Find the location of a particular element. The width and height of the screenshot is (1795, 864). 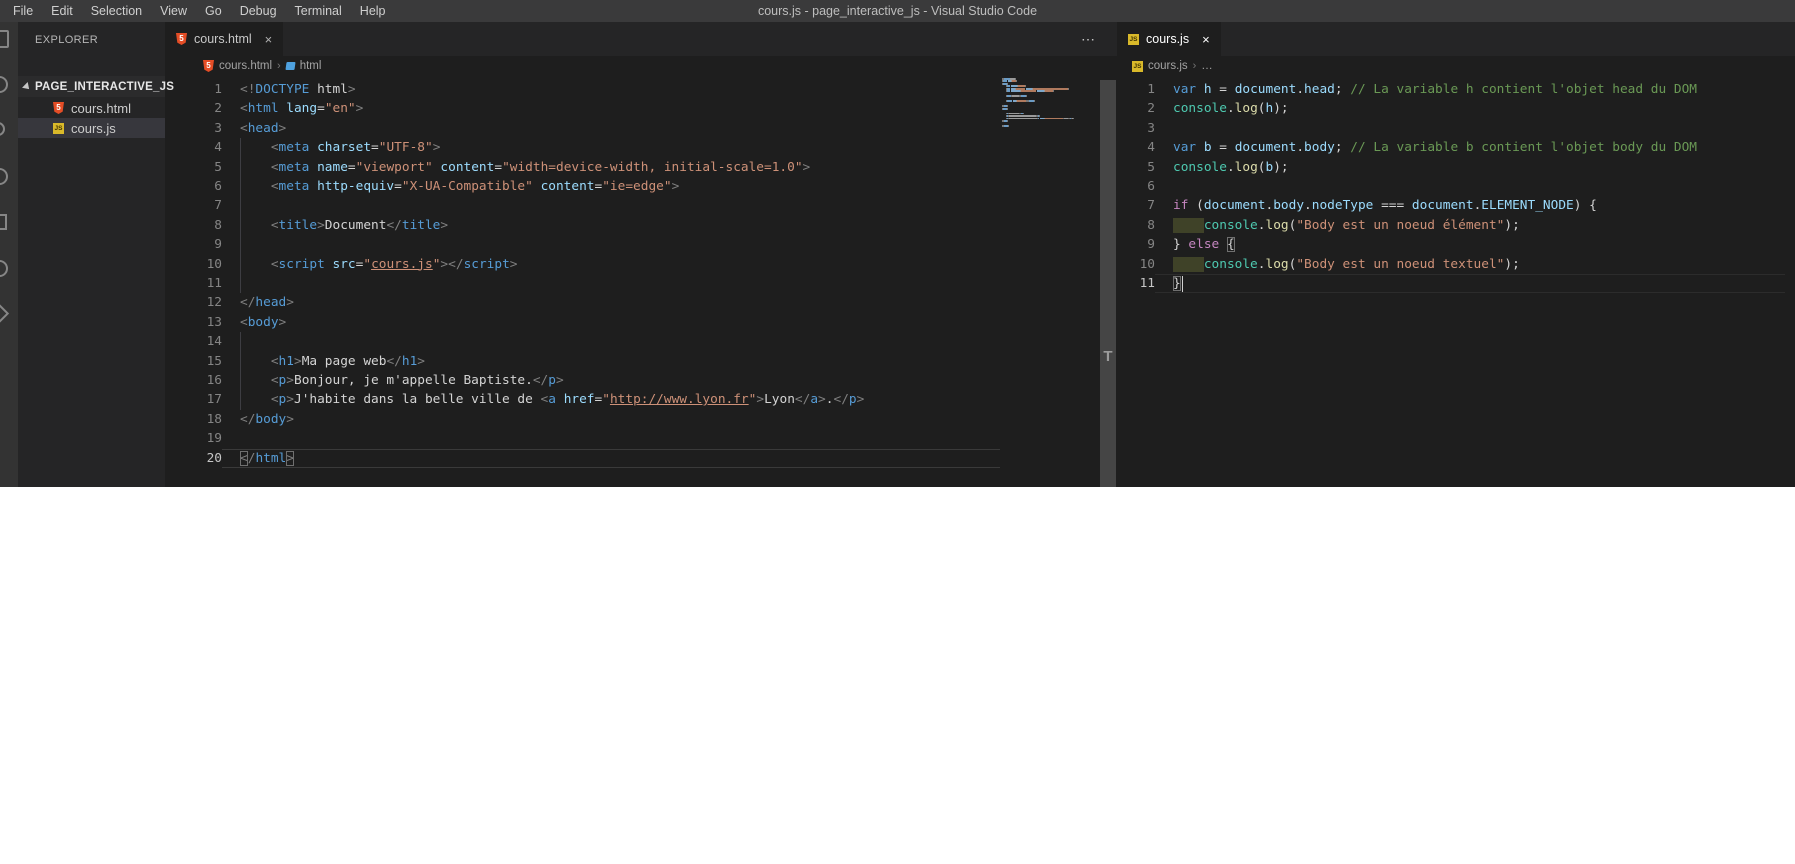

line-number: 9 is located at coordinates (218, 245).